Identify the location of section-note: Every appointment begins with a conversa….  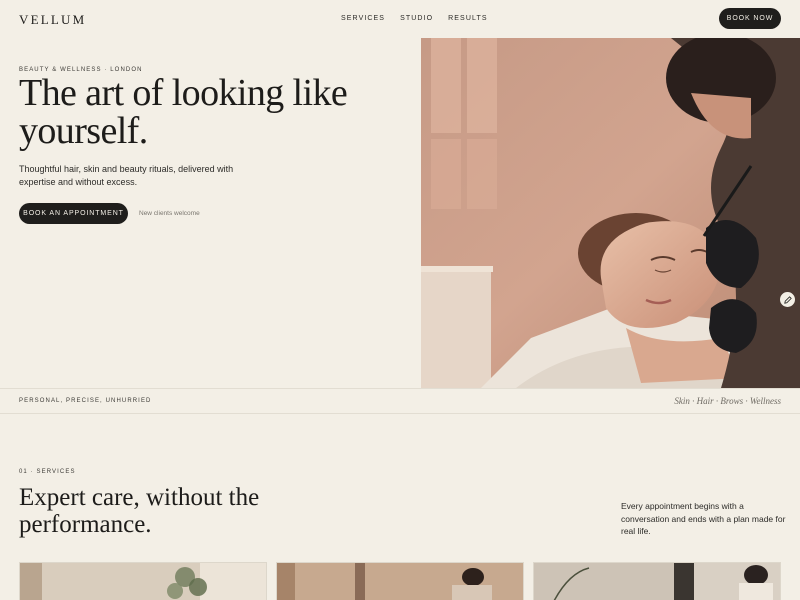
(703, 518).